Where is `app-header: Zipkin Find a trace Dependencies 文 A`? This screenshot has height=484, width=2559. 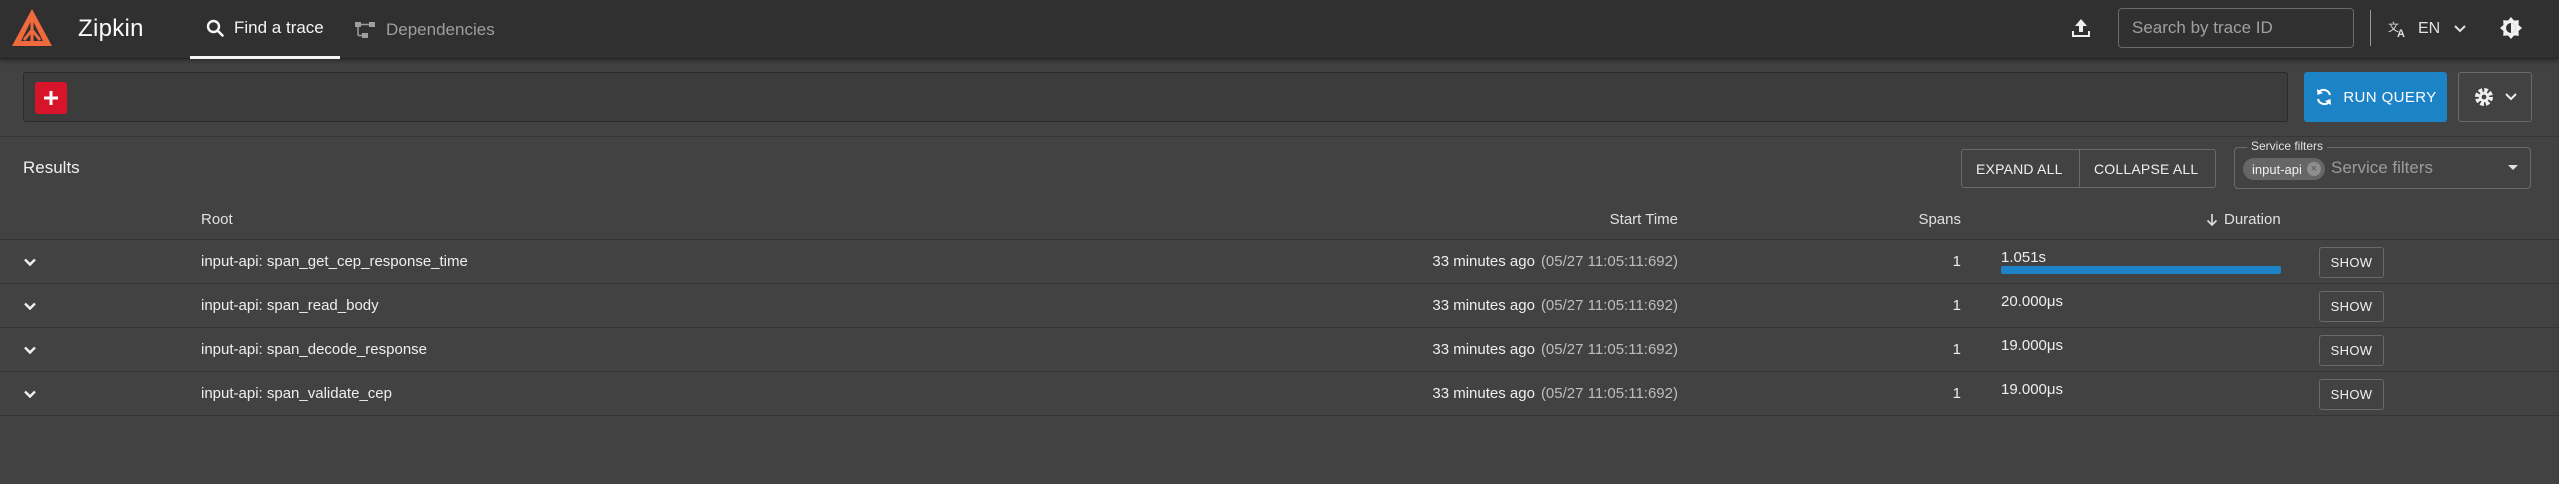 app-header: Zipkin Find a trace Dependencies 文 A is located at coordinates (1279, 29).